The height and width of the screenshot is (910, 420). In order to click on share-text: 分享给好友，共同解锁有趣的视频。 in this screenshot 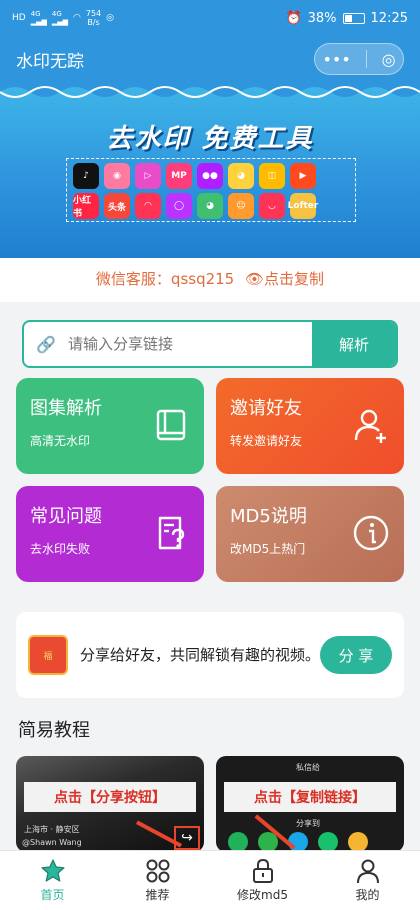, I will do `click(200, 655)`.